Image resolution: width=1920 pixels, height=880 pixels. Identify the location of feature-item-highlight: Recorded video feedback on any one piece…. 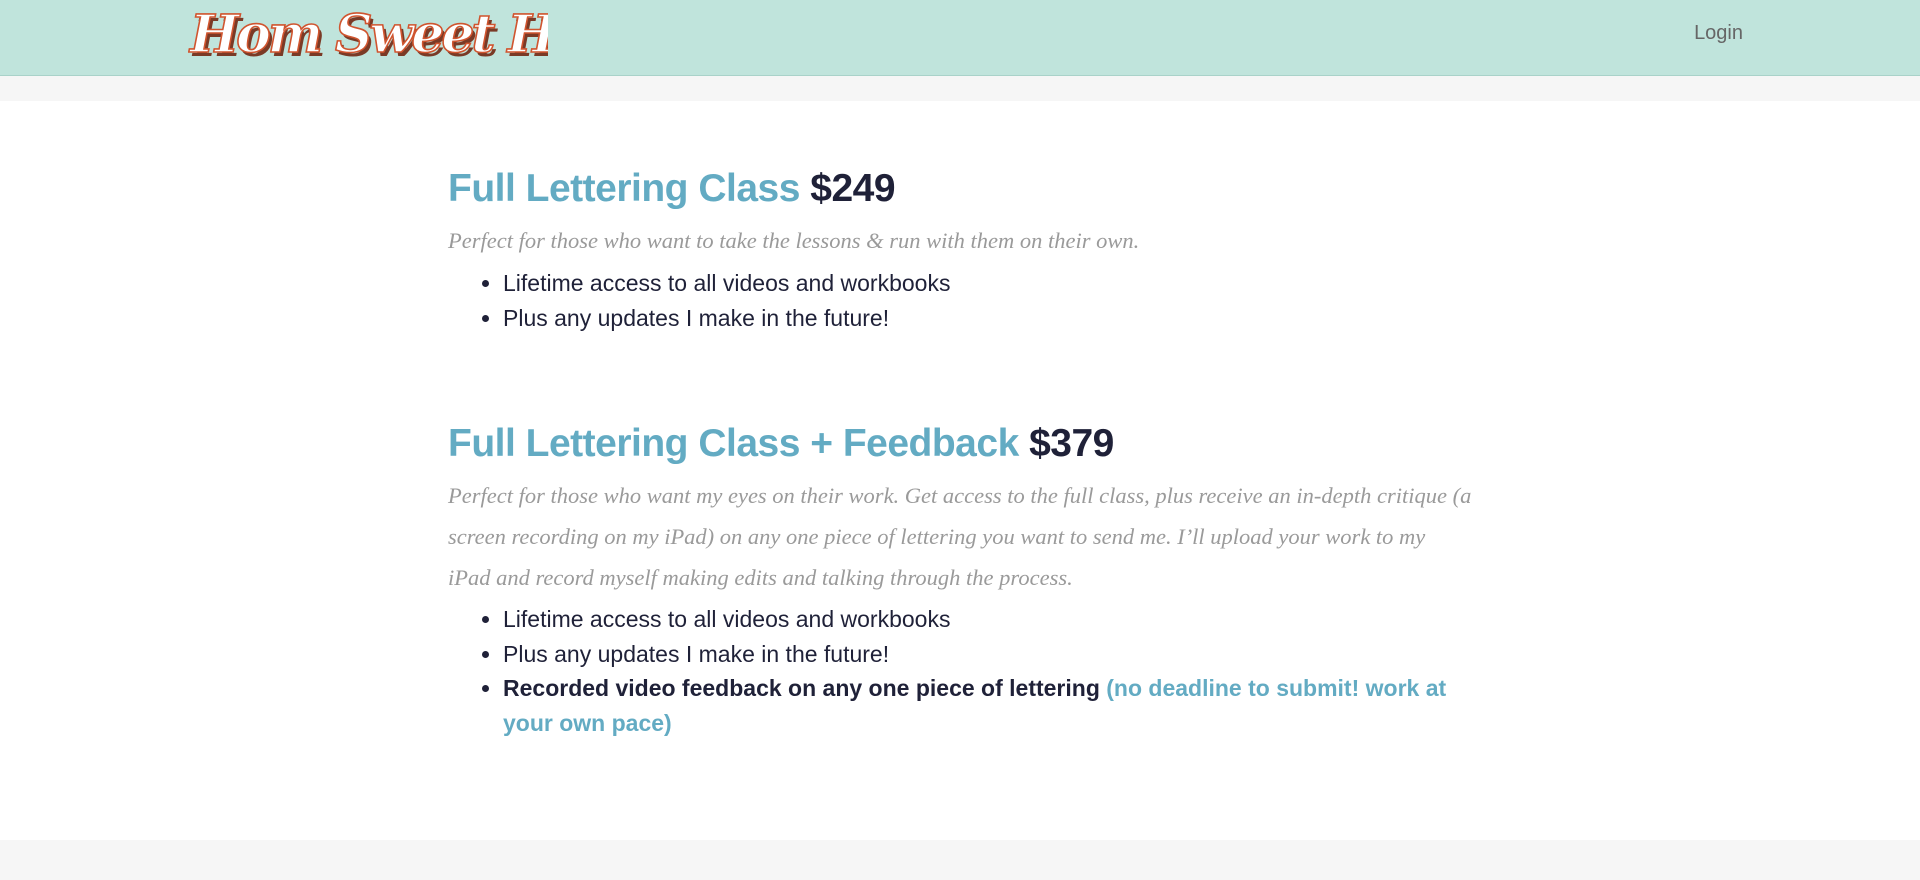
(987, 705).